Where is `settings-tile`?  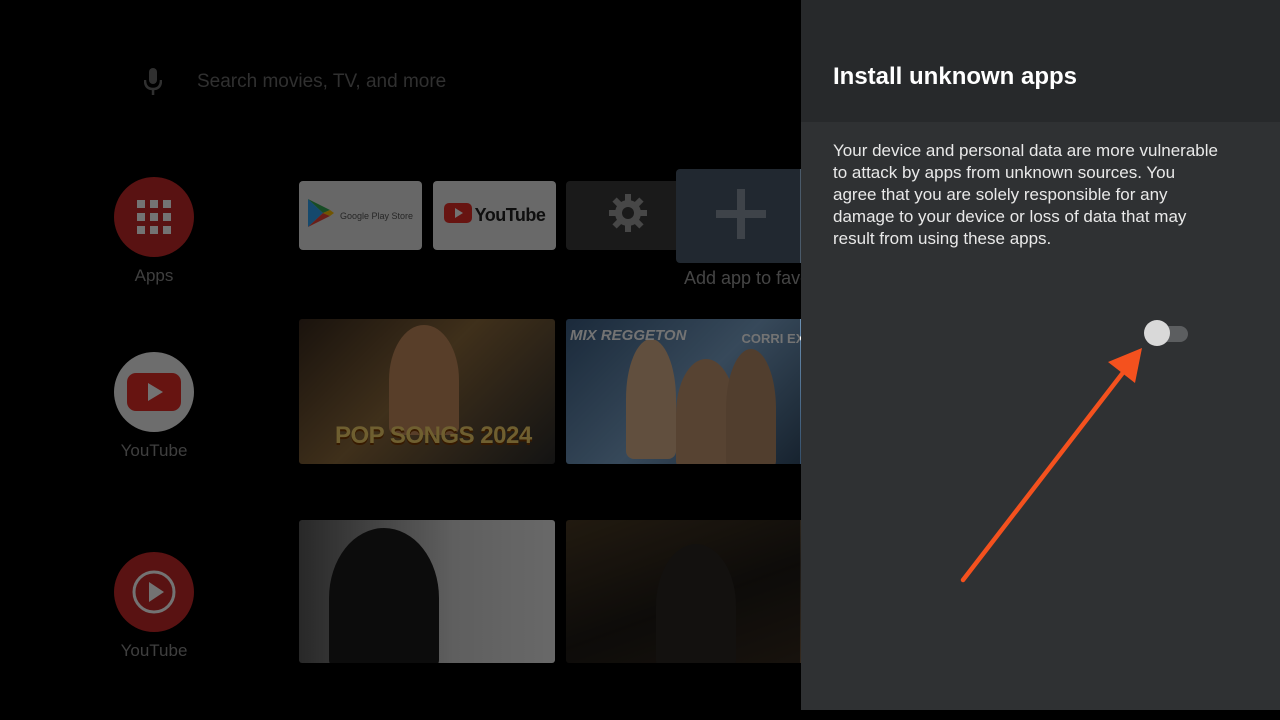 settings-tile is located at coordinates (627, 215).